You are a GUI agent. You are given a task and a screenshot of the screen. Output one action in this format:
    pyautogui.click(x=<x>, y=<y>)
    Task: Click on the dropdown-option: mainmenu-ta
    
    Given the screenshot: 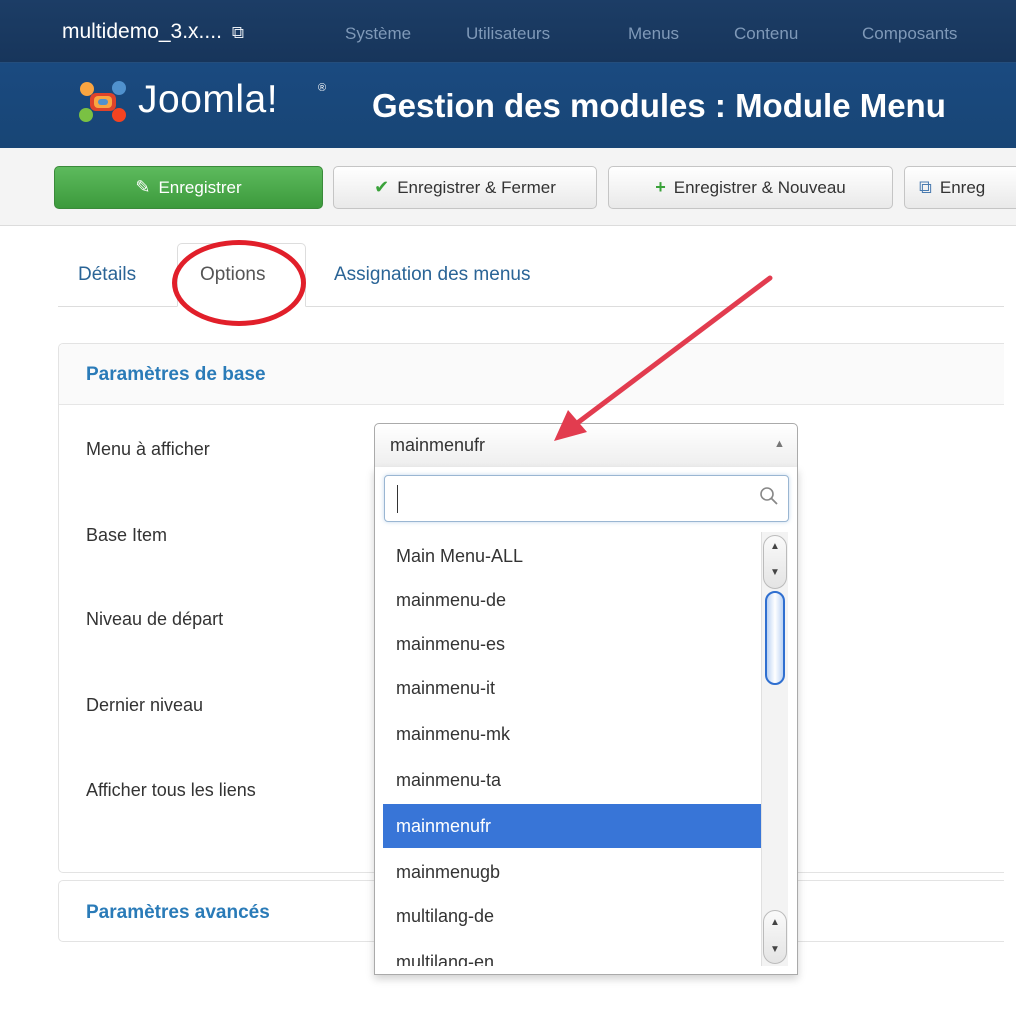 What is the action you would take?
    pyautogui.click(x=572, y=780)
    